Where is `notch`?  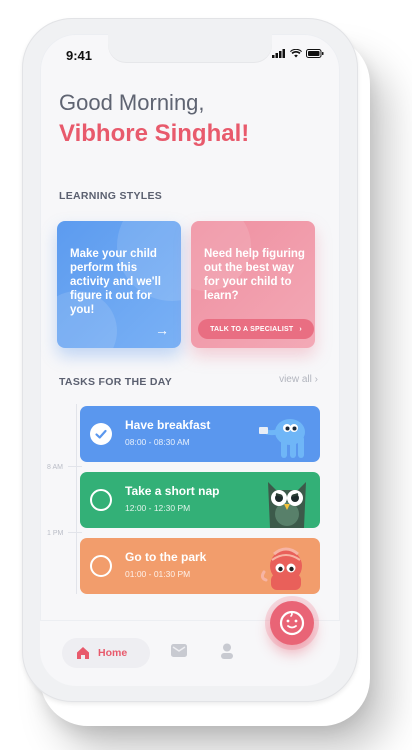
notch is located at coordinates (190, 48).